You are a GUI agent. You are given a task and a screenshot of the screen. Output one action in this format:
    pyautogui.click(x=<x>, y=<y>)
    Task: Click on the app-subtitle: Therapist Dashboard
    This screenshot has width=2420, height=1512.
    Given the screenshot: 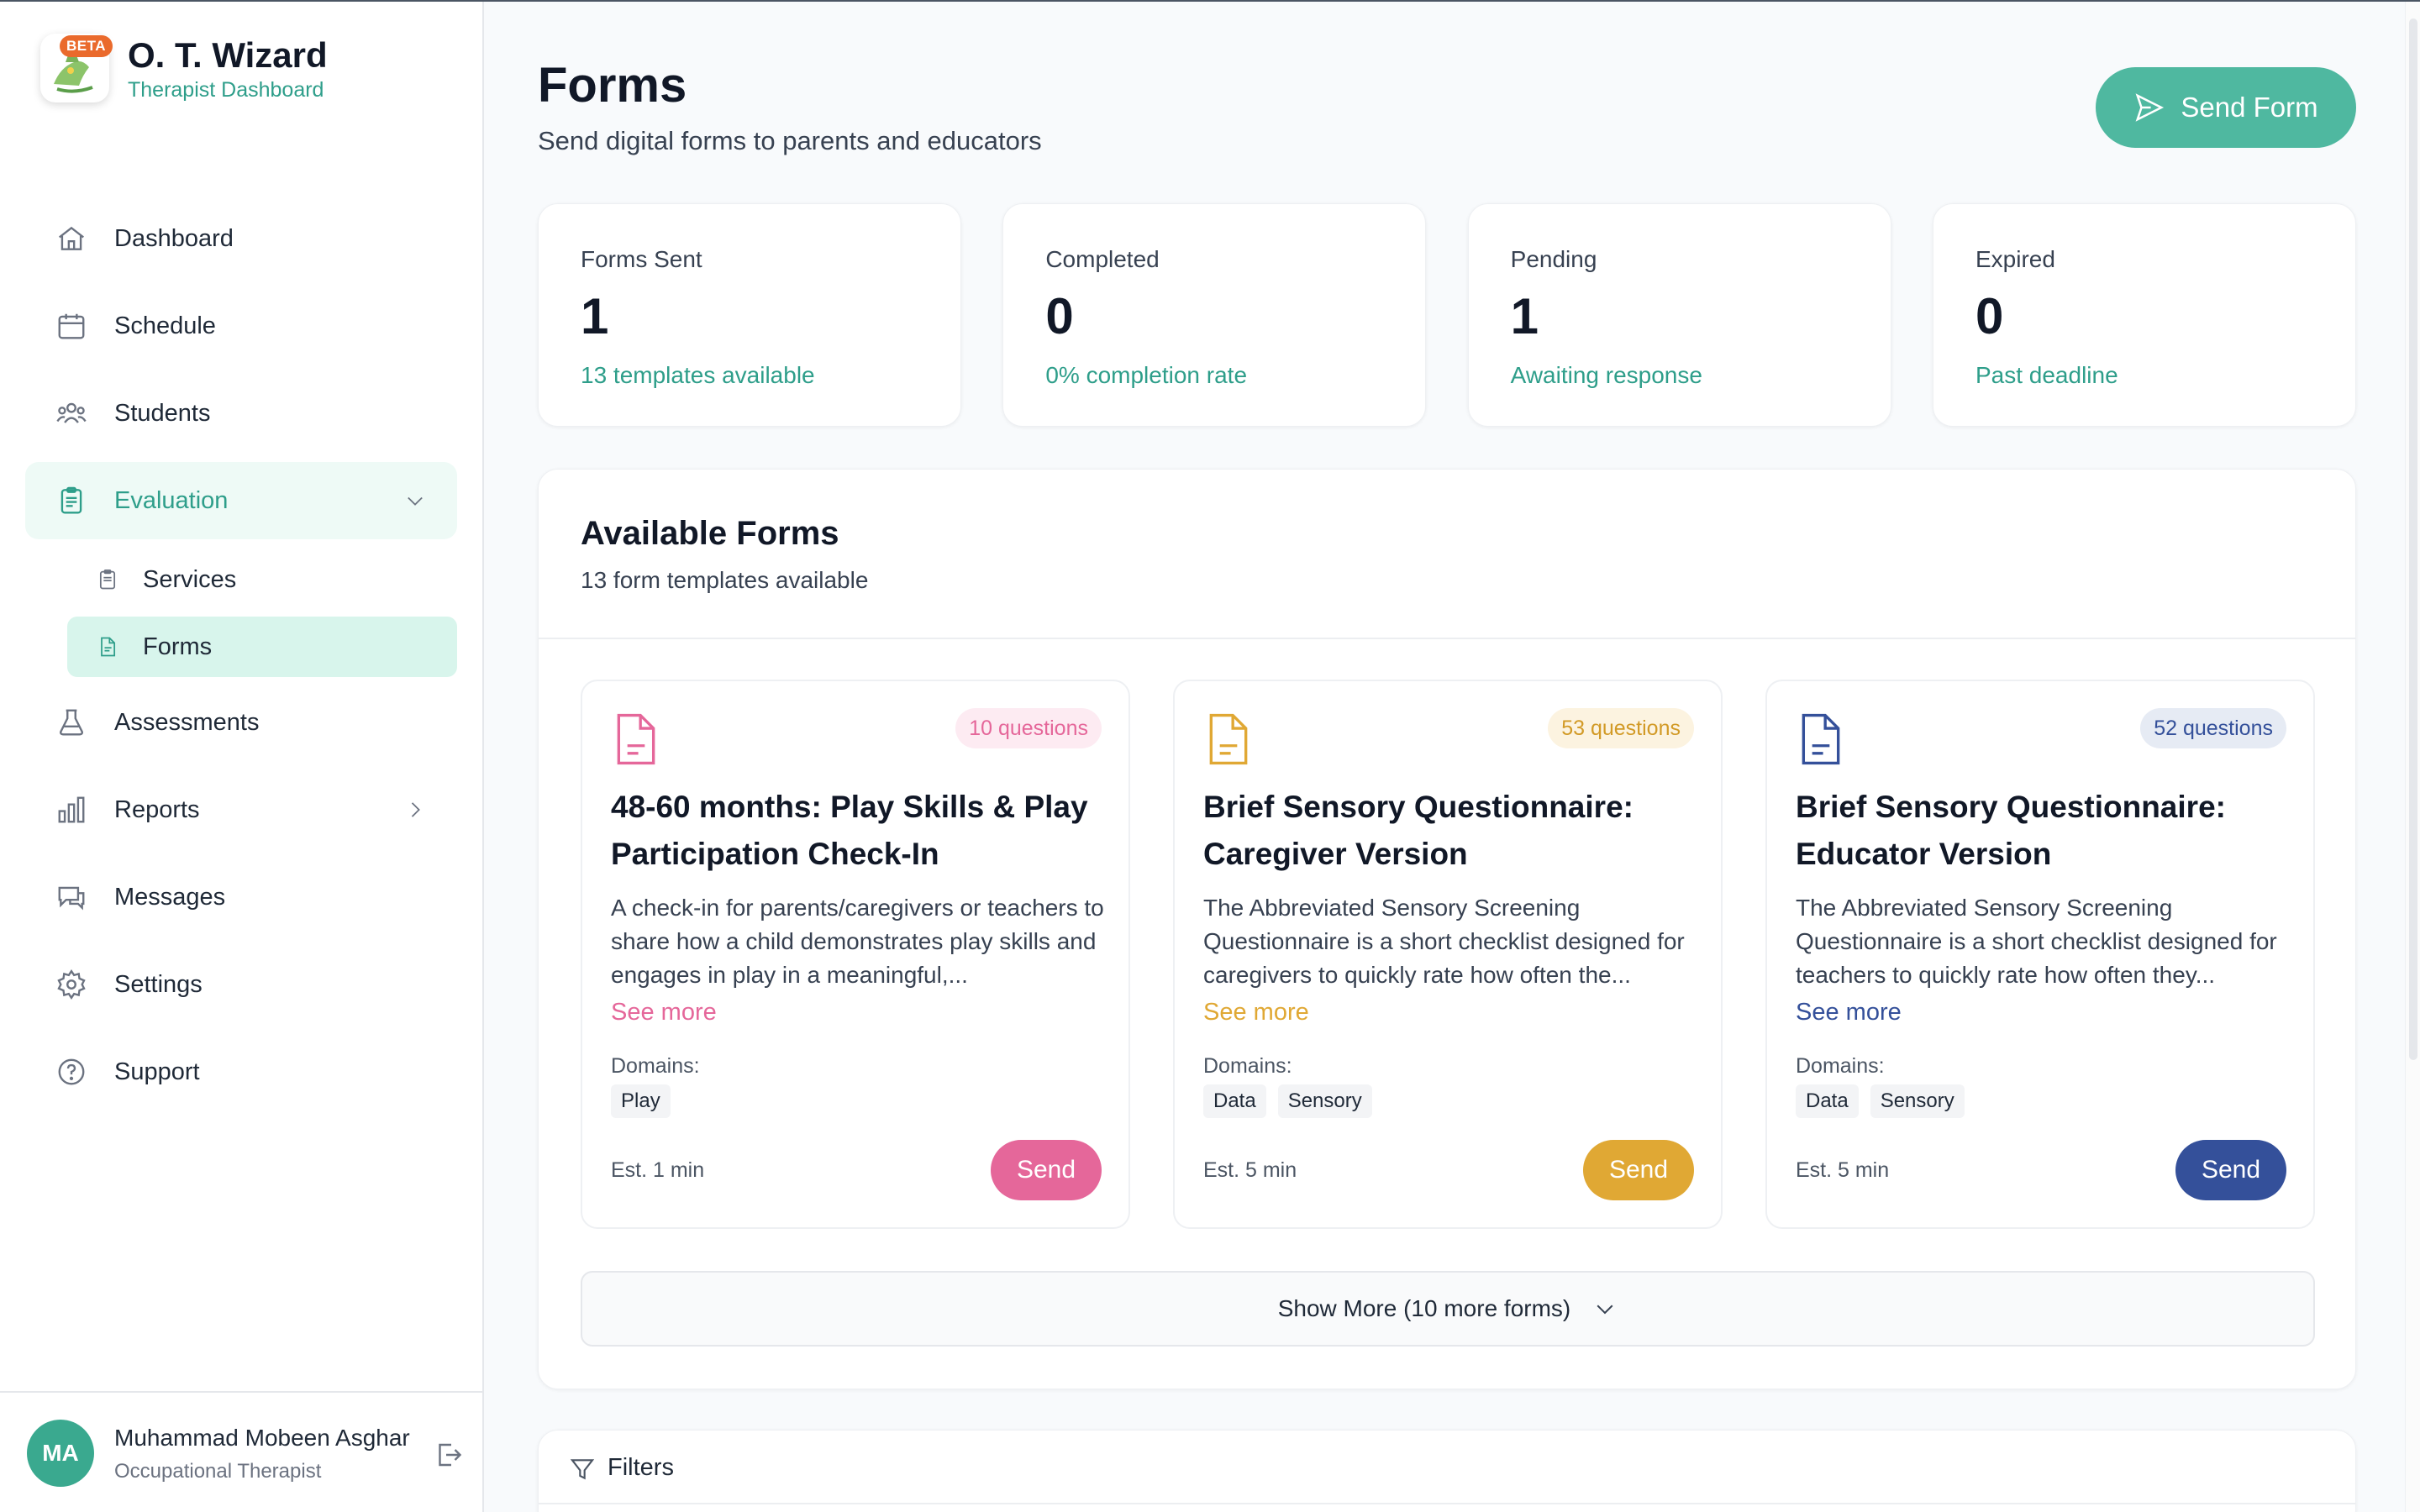 What is the action you would take?
    pyautogui.click(x=226, y=89)
    